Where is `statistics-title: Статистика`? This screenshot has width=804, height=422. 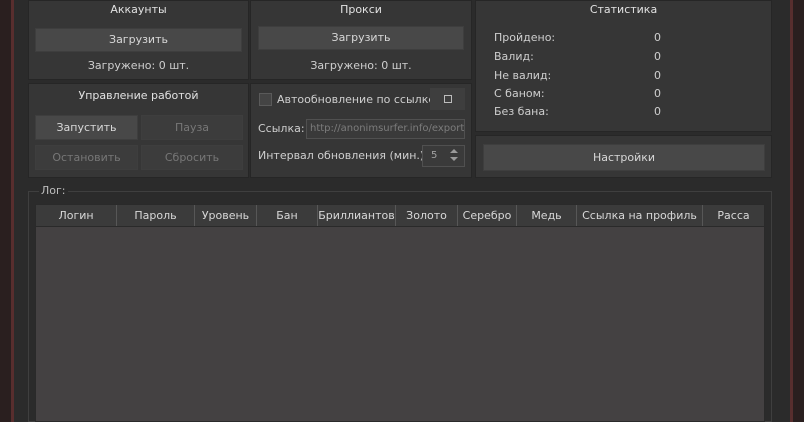 statistics-title: Статистика is located at coordinates (623, 9).